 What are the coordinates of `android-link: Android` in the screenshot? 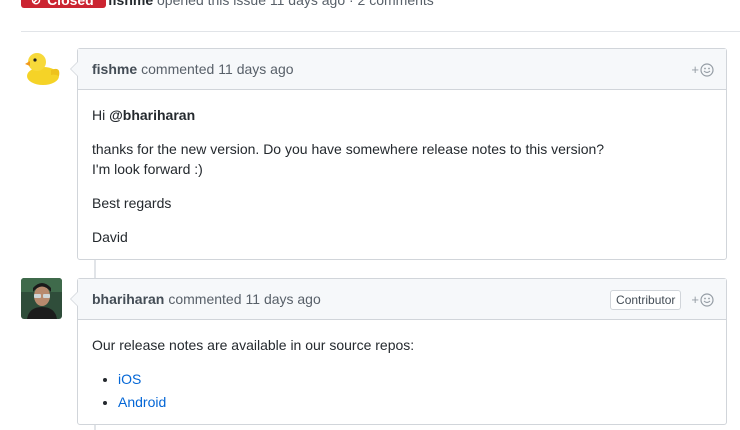 It's located at (142, 402).